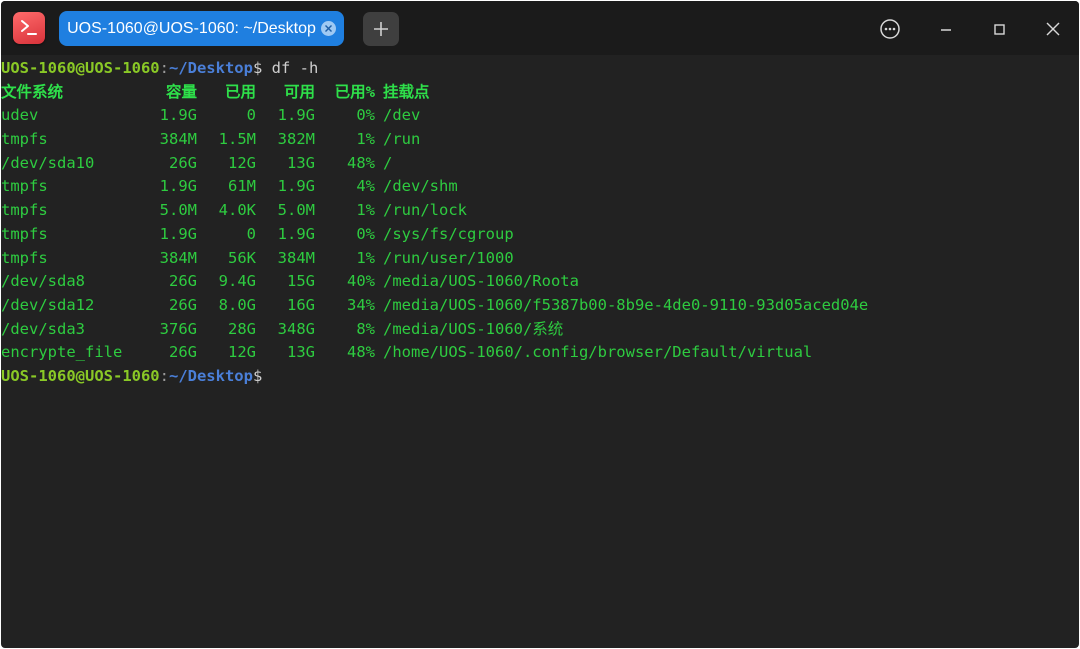  What do you see at coordinates (242, 186) in the screenshot?
I see `cell-used: 61M` at bounding box center [242, 186].